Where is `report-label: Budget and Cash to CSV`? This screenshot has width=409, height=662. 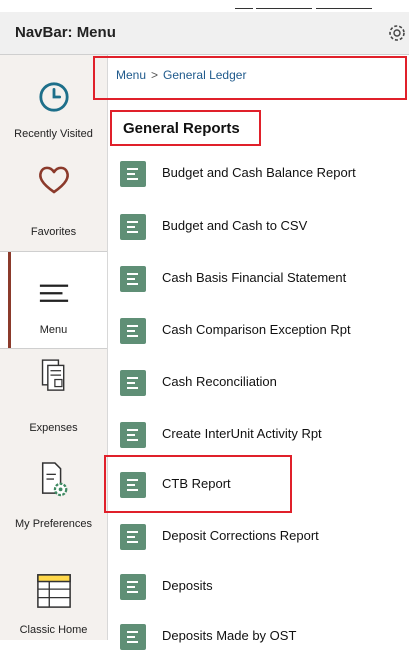 report-label: Budget and Cash to CSV is located at coordinates (235, 225).